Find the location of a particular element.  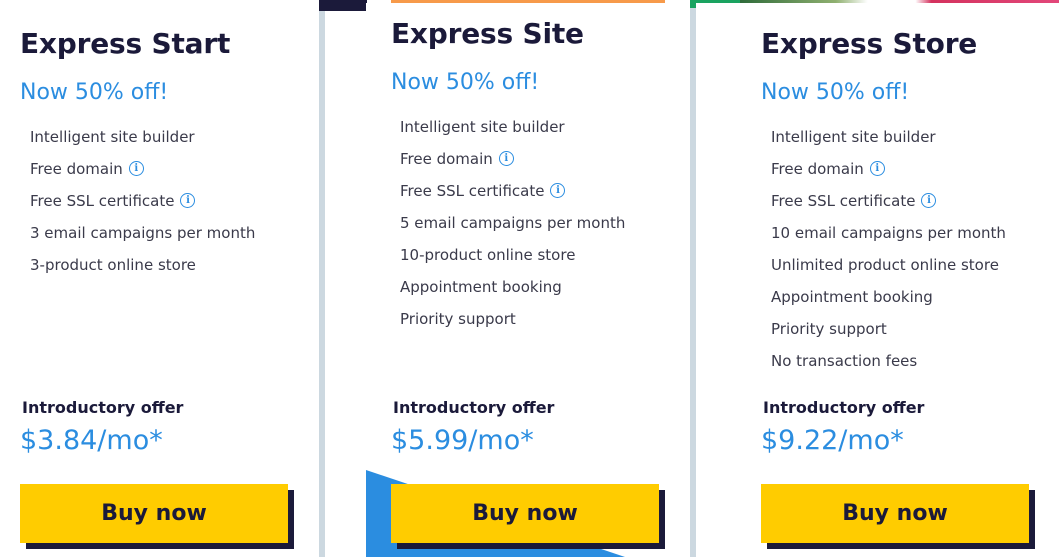

plan-title: Express Site is located at coordinates (487, 33).